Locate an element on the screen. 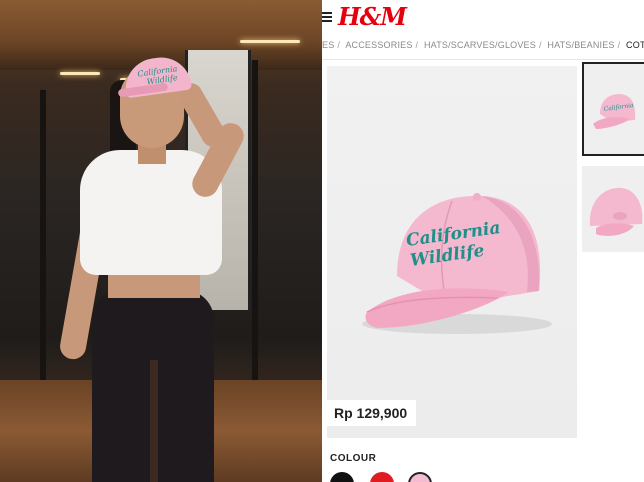 The image size is (644, 482). product-thumbnail-selected: California is located at coordinates (613, 109).